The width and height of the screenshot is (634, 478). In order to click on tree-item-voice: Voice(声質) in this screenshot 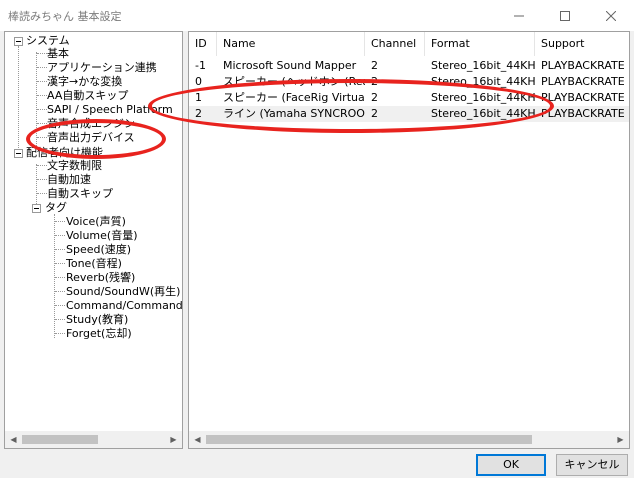, I will do `click(96, 222)`.